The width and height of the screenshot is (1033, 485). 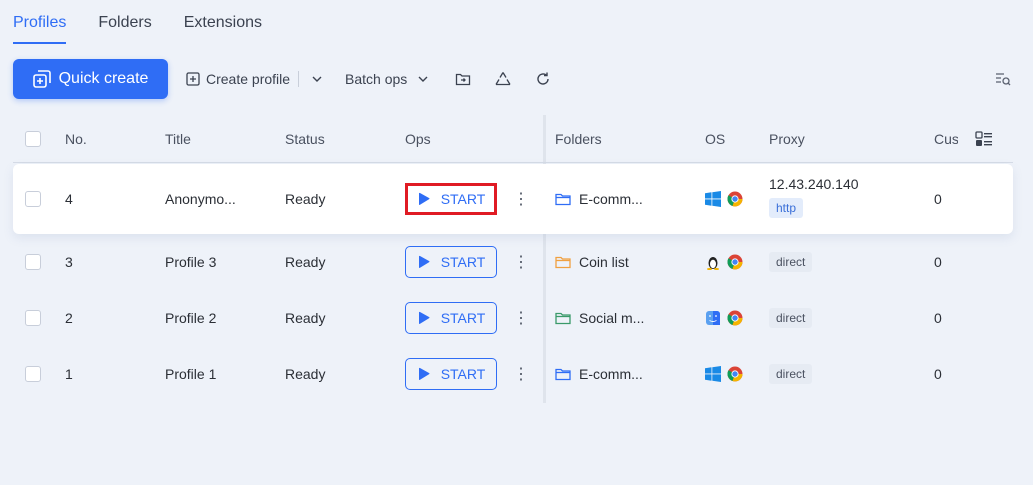 What do you see at coordinates (124, 22) in the screenshot?
I see `tab-folders: Folders` at bounding box center [124, 22].